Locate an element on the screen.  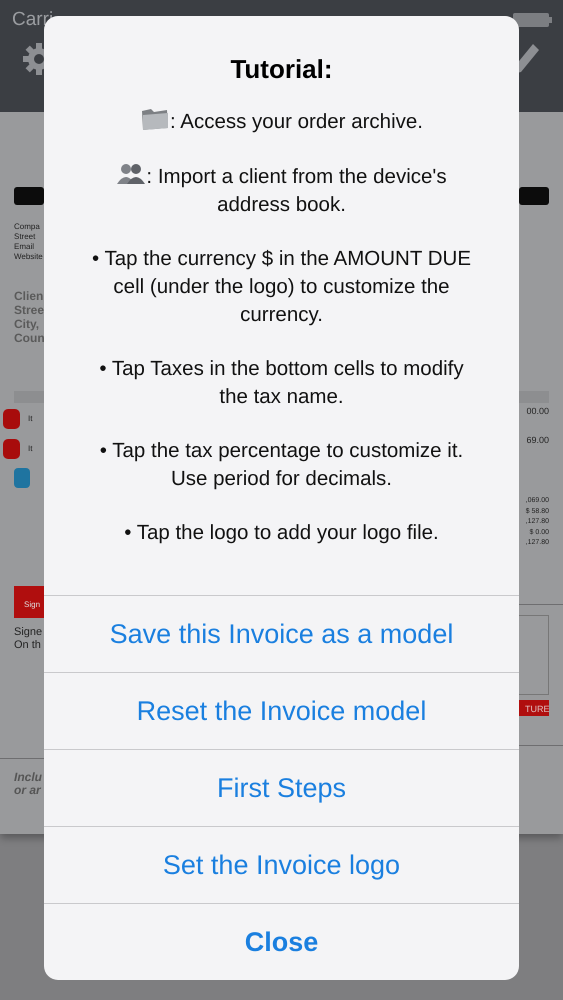
logo-bar is located at coordinates (29, 196).